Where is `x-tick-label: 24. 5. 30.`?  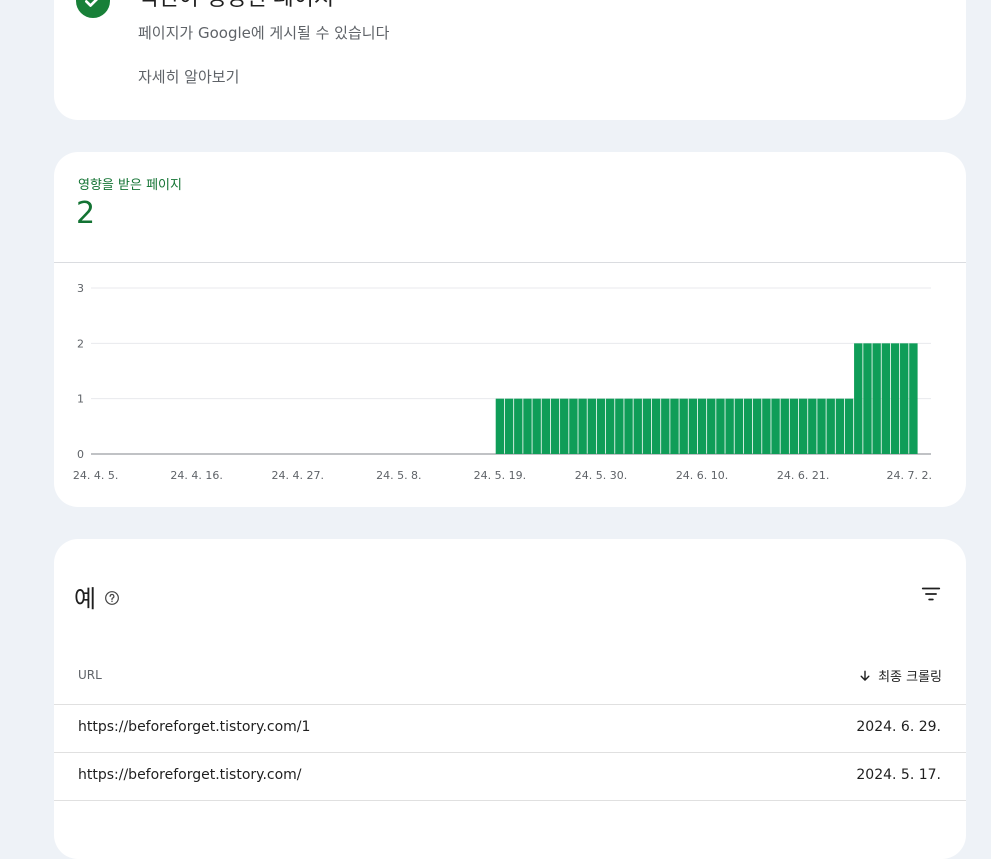 x-tick-label: 24. 5. 30. is located at coordinates (601, 475).